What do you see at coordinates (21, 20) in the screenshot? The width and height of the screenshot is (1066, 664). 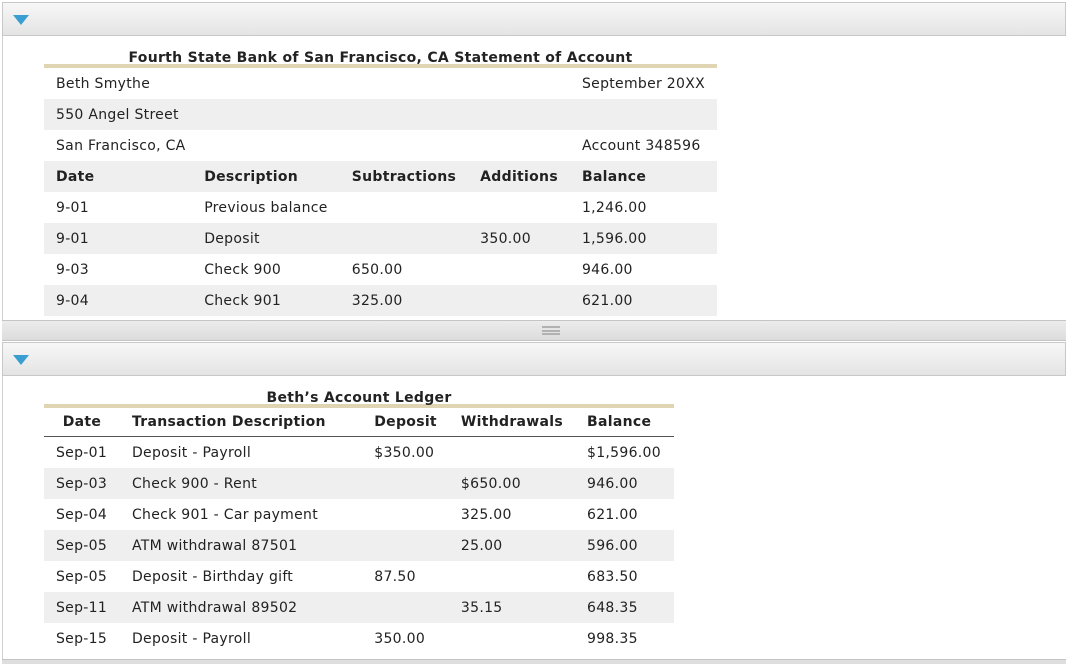 I see `collapse-statement-icon` at bounding box center [21, 20].